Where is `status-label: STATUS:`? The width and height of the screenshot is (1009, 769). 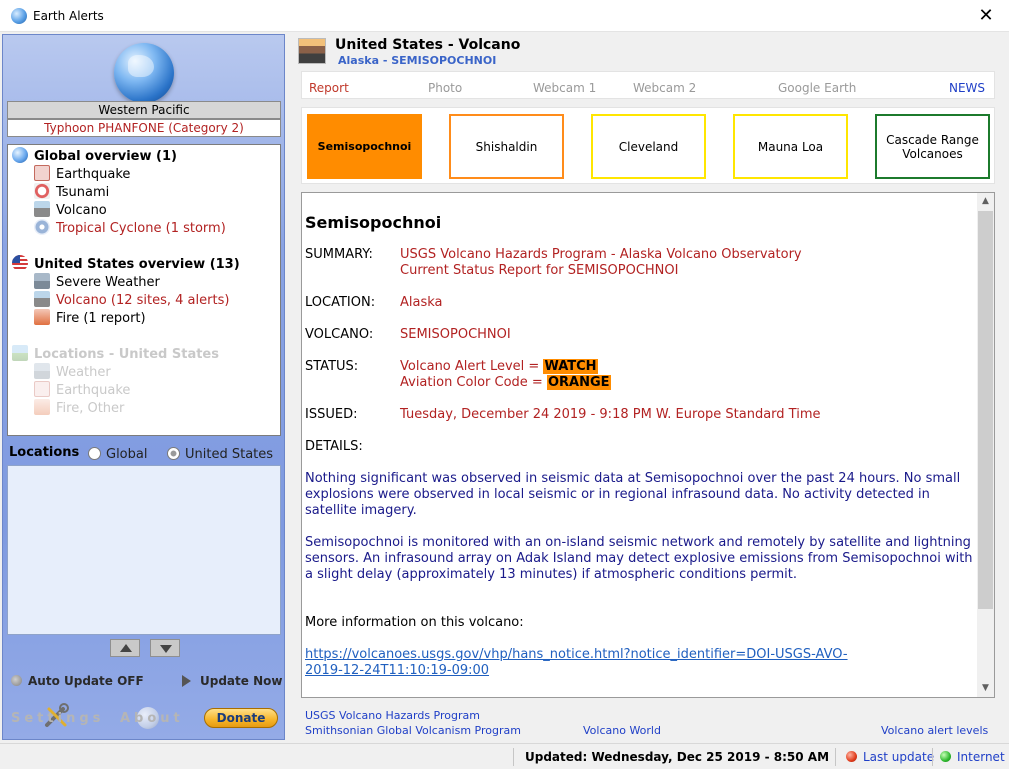 status-label: STATUS: is located at coordinates (332, 366).